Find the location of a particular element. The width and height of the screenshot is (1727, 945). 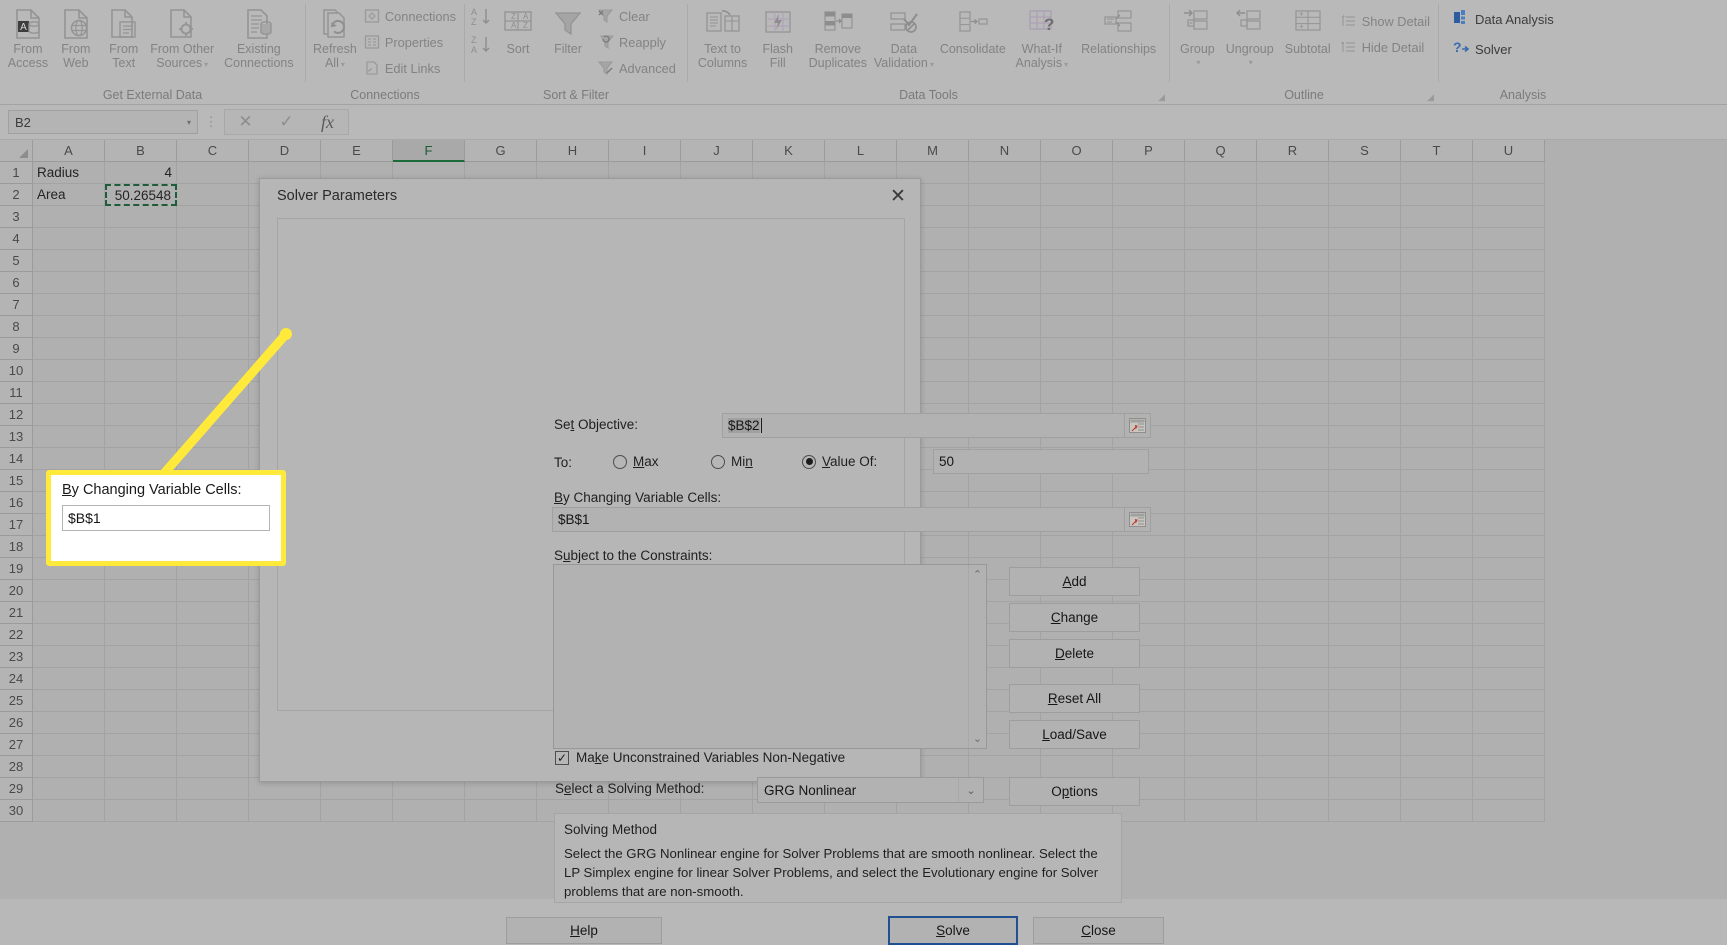

cell-S22 is located at coordinates (1365, 635).